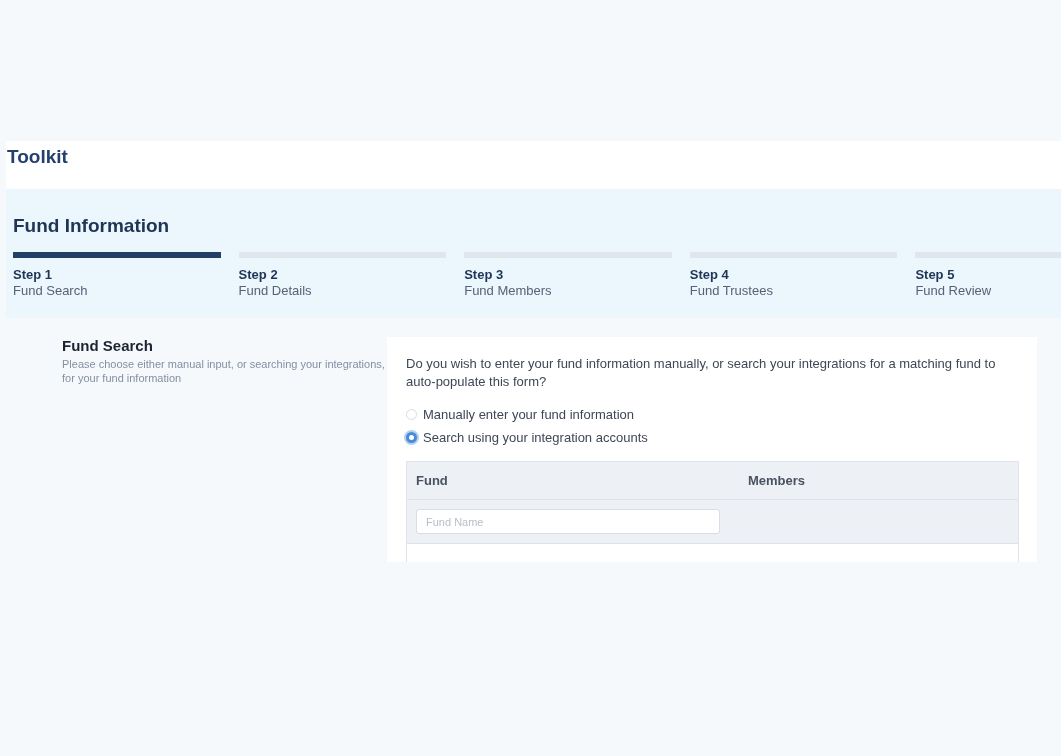 Image resolution: width=1061 pixels, height=756 pixels. What do you see at coordinates (224, 371) in the screenshot?
I see `section-description: Please choose either manual input, or searching your integrations, for your fund information` at bounding box center [224, 371].